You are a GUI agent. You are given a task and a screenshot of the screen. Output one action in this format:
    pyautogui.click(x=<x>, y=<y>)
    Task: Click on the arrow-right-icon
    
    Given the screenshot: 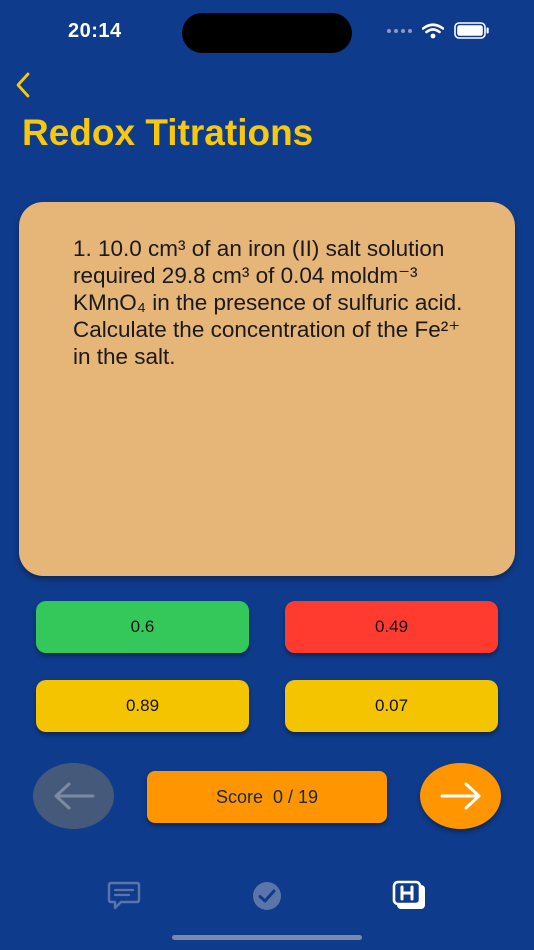 What is the action you would take?
    pyautogui.click(x=460, y=796)
    